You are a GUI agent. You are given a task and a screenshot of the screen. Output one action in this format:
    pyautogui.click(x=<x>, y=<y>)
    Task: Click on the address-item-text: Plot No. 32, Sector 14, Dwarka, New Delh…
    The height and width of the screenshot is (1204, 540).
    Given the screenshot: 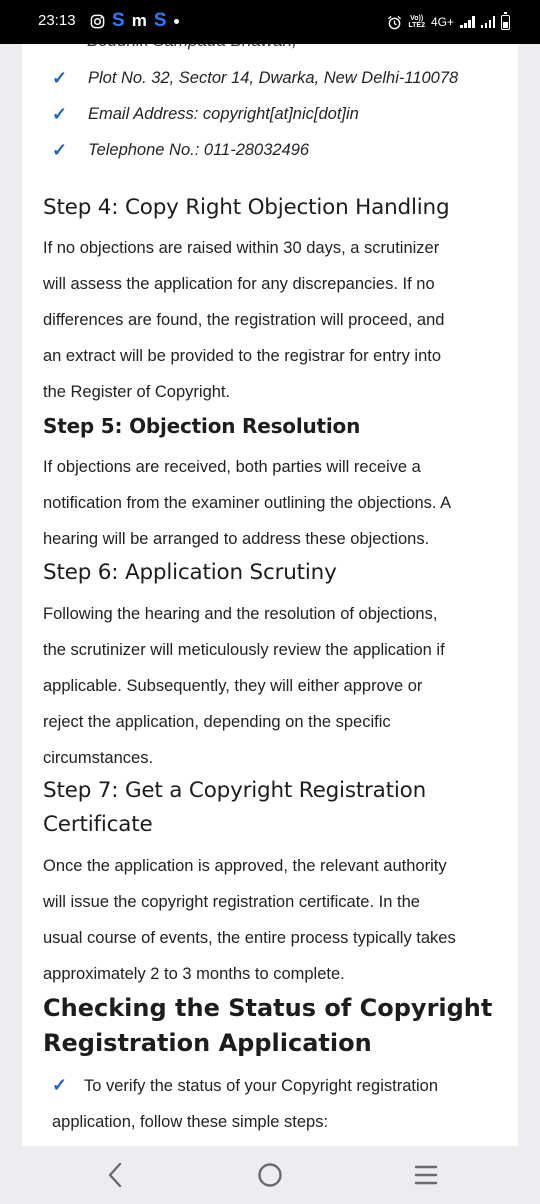 What is the action you would take?
    pyautogui.click(x=273, y=77)
    